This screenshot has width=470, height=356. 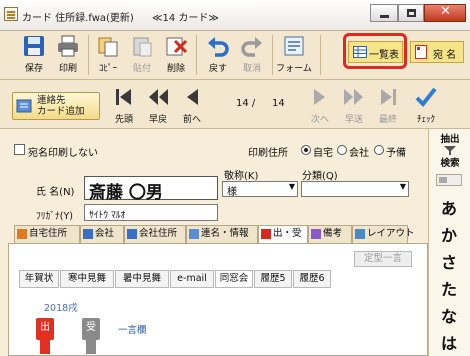 I want to click on sent-stamp-button: 出, so click(x=45, y=329).